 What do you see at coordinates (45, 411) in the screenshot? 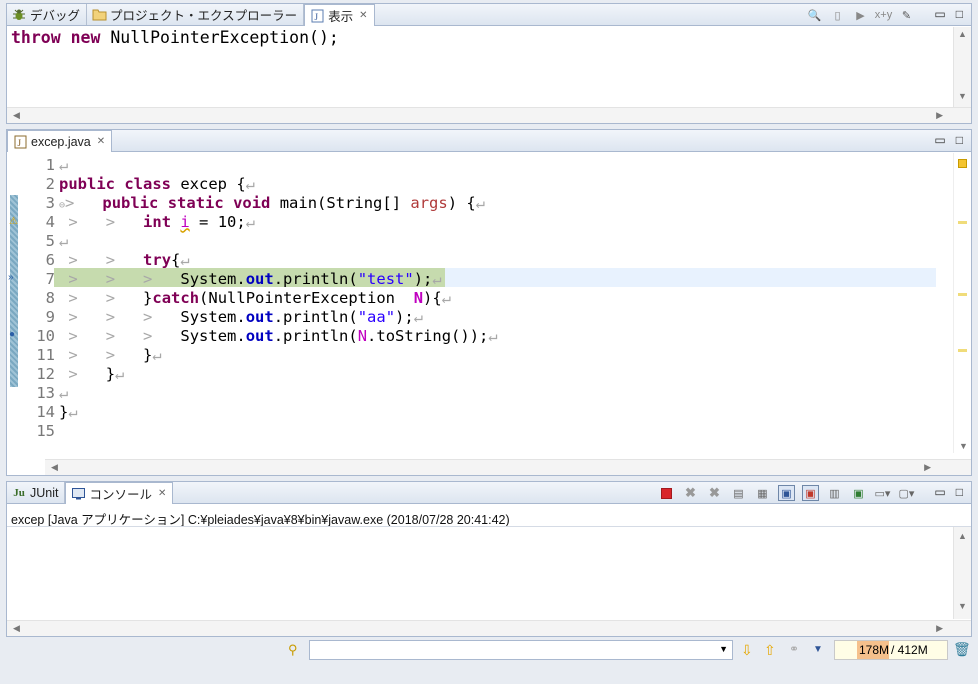
I see `line-number: 14` at bounding box center [45, 411].